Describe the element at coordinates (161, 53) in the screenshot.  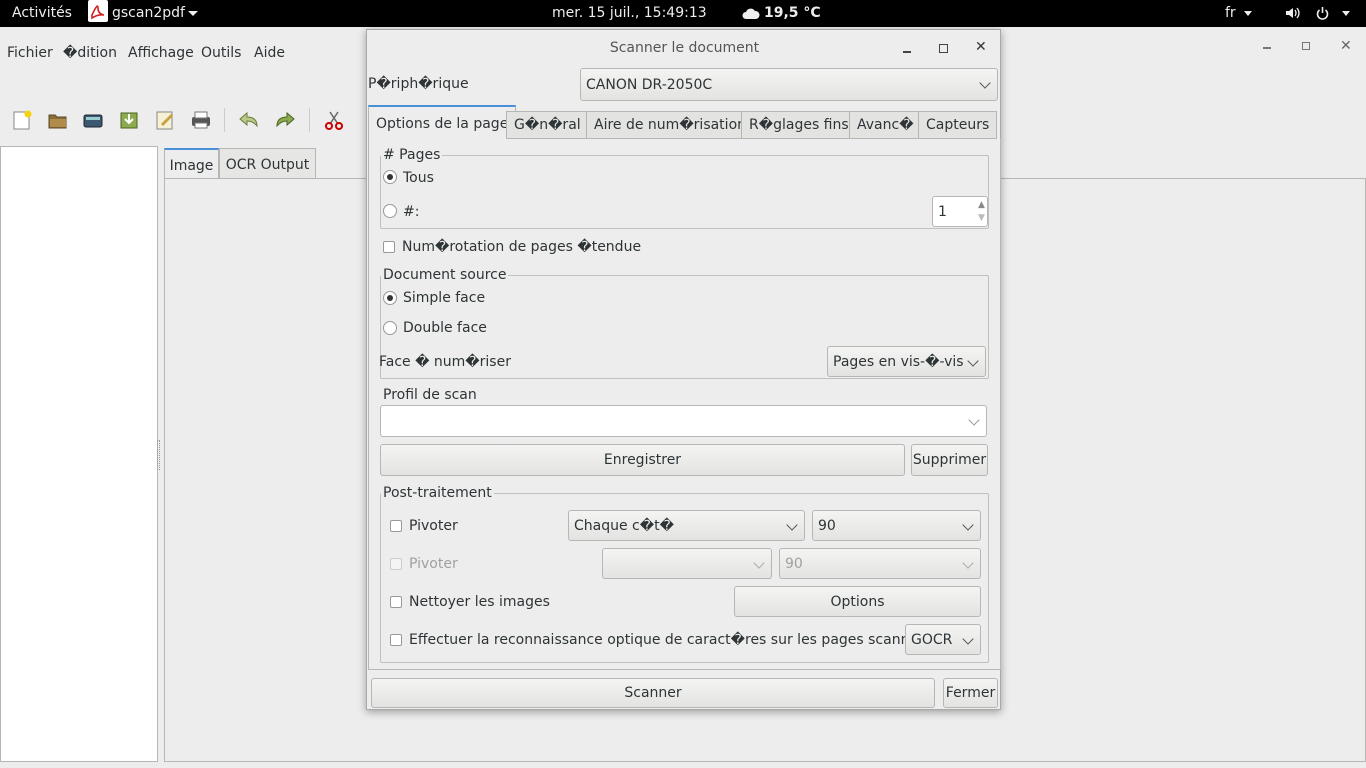
I see `menu-view: Affichage` at that location.